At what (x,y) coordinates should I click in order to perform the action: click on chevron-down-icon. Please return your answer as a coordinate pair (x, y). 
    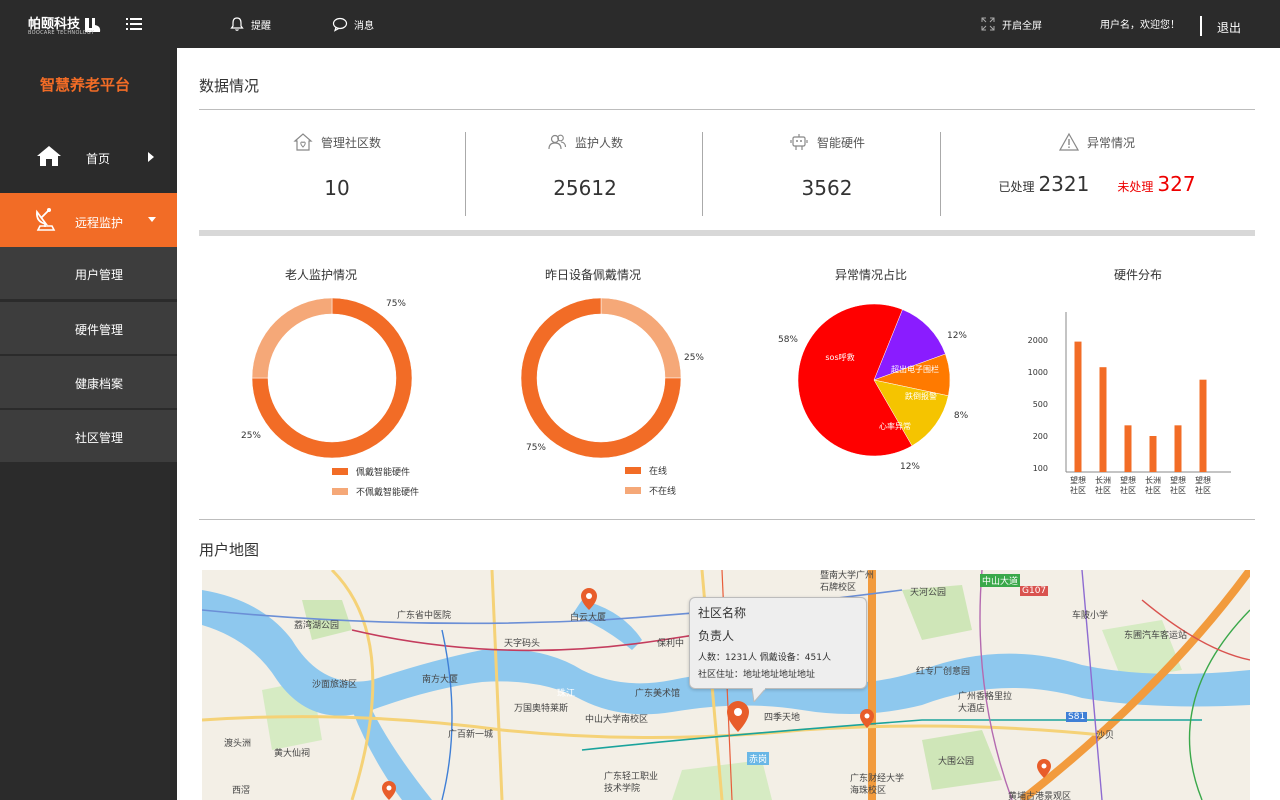
    Looking at the image, I should click on (152, 219).